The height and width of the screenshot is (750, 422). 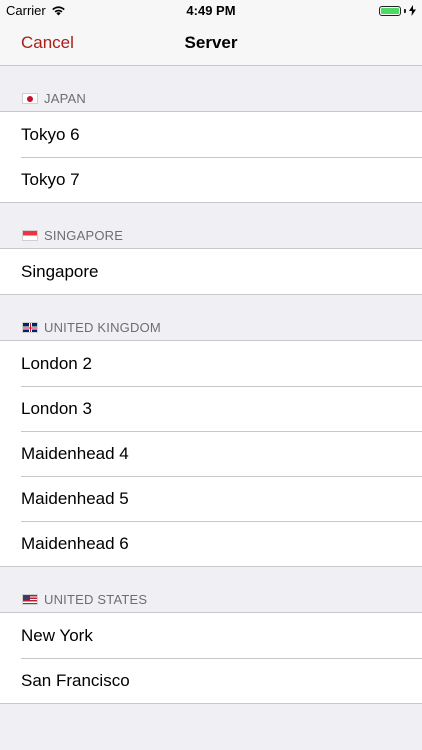 I want to click on server-row: Maidenhead 4, so click(x=211, y=453).